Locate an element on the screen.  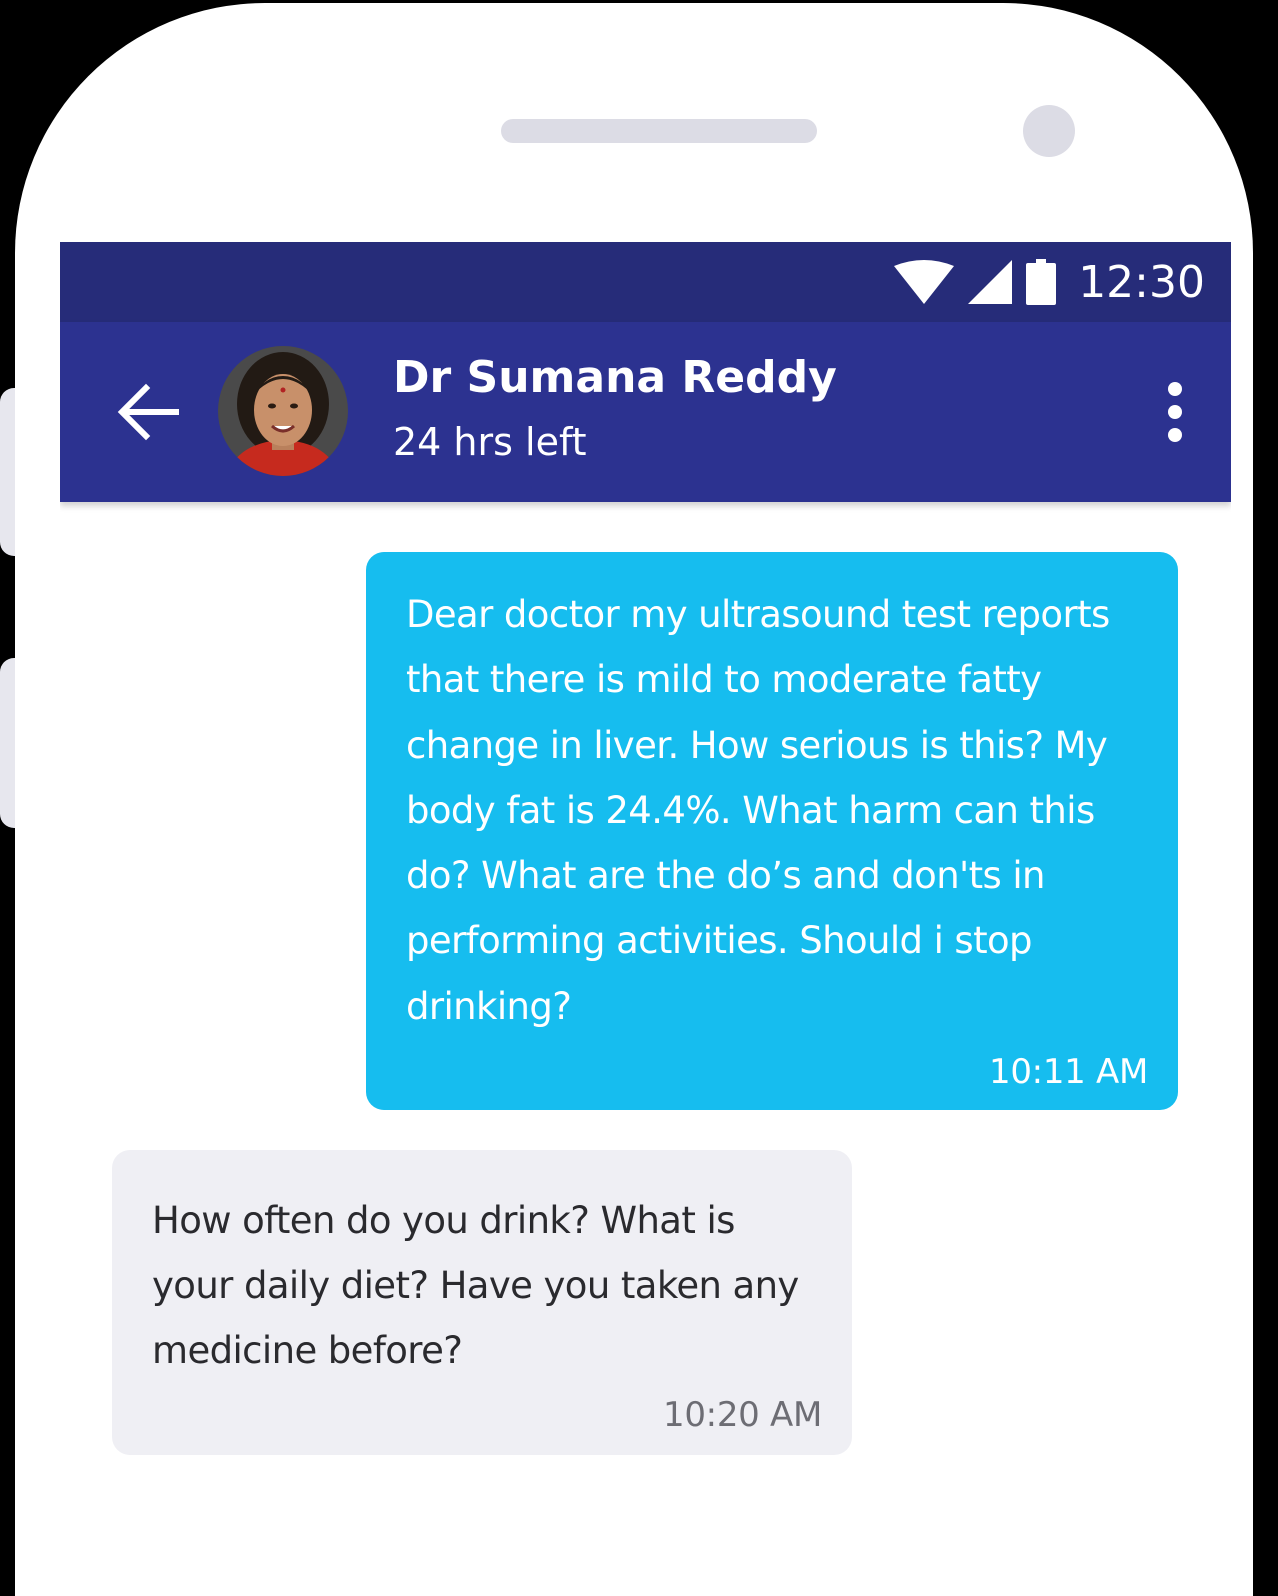
more-options-button is located at coordinates (1175, 412).